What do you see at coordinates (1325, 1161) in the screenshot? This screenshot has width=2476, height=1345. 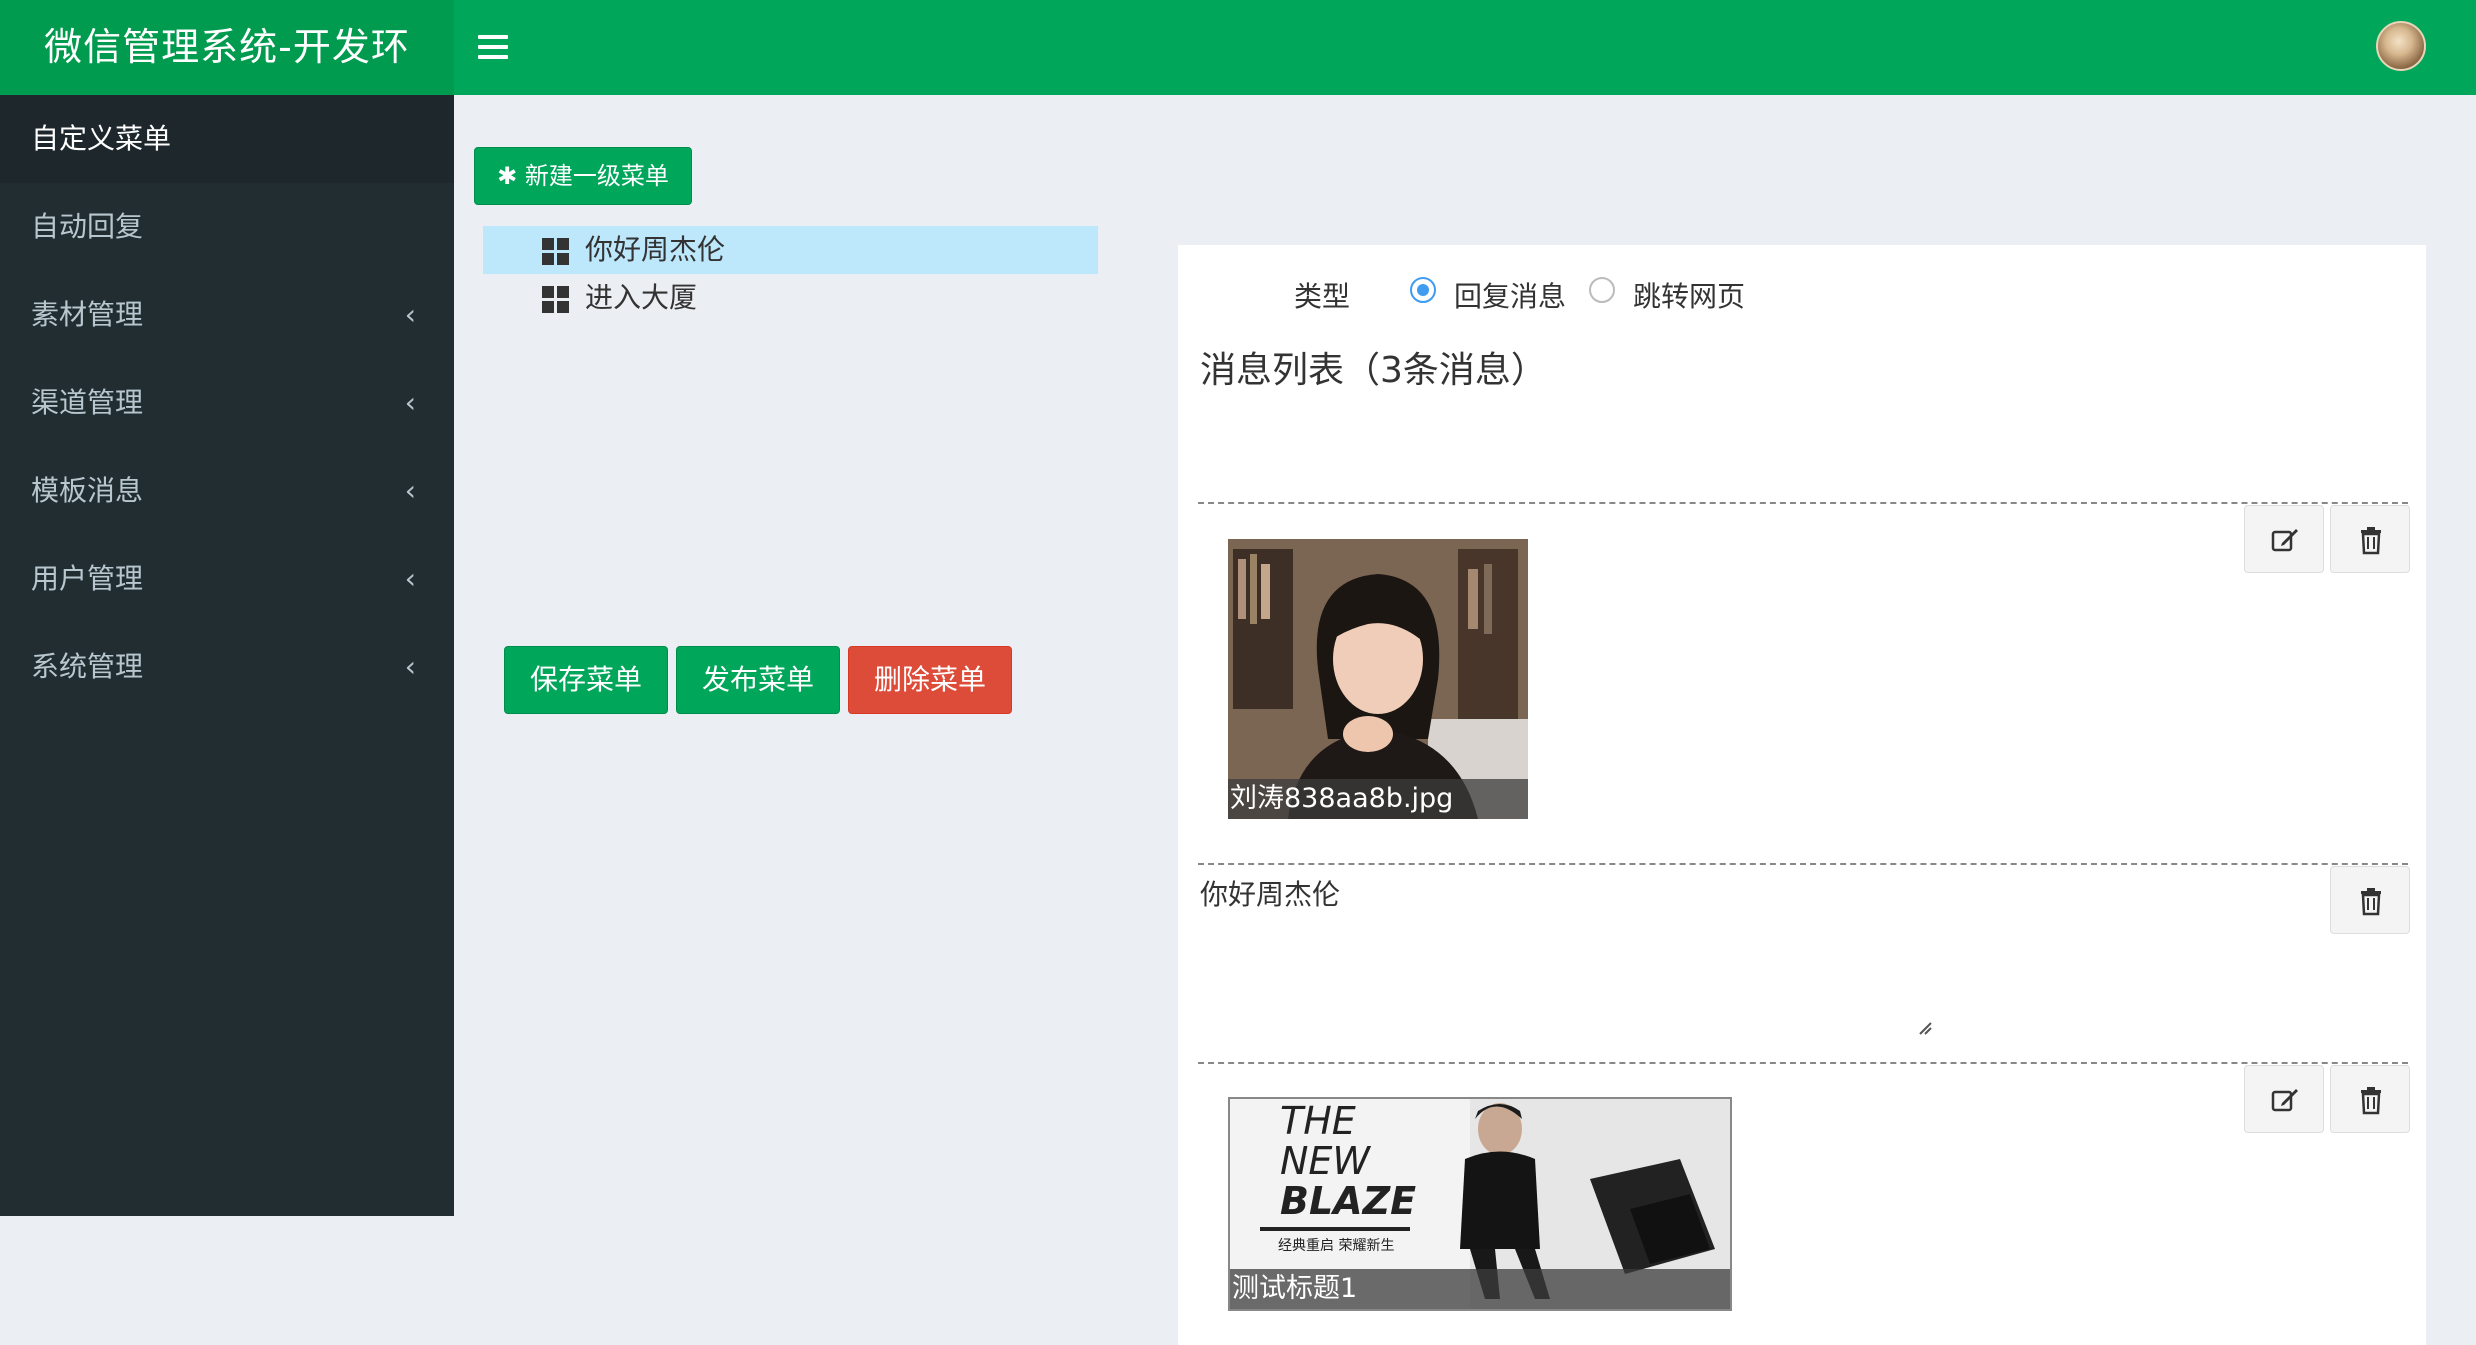 I see `poster-line: NEW` at bounding box center [1325, 1161].